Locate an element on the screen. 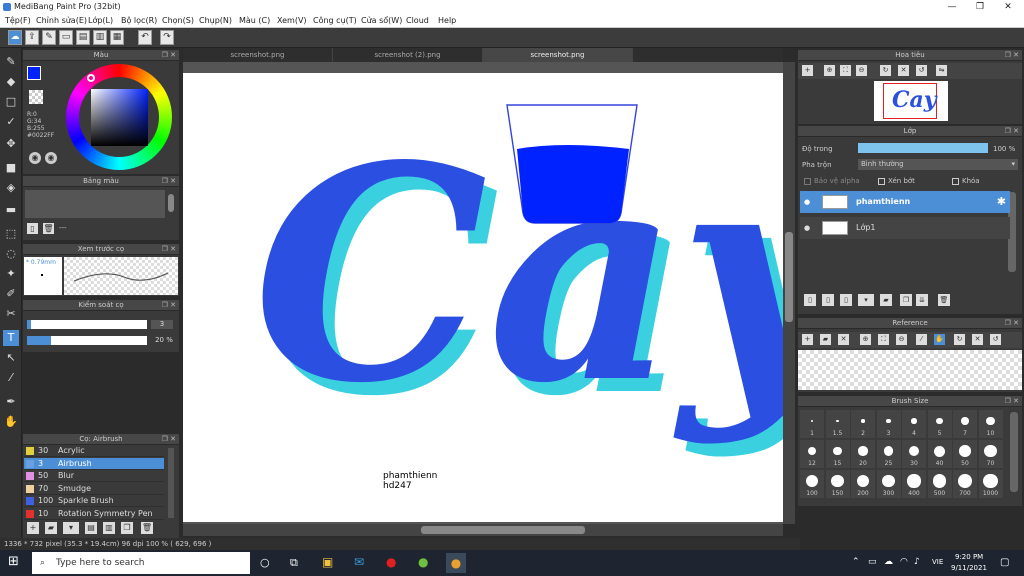 The height and width of the screenshot is (576, 1024). message-icon: ▭ is located at coordinates (66, 37).